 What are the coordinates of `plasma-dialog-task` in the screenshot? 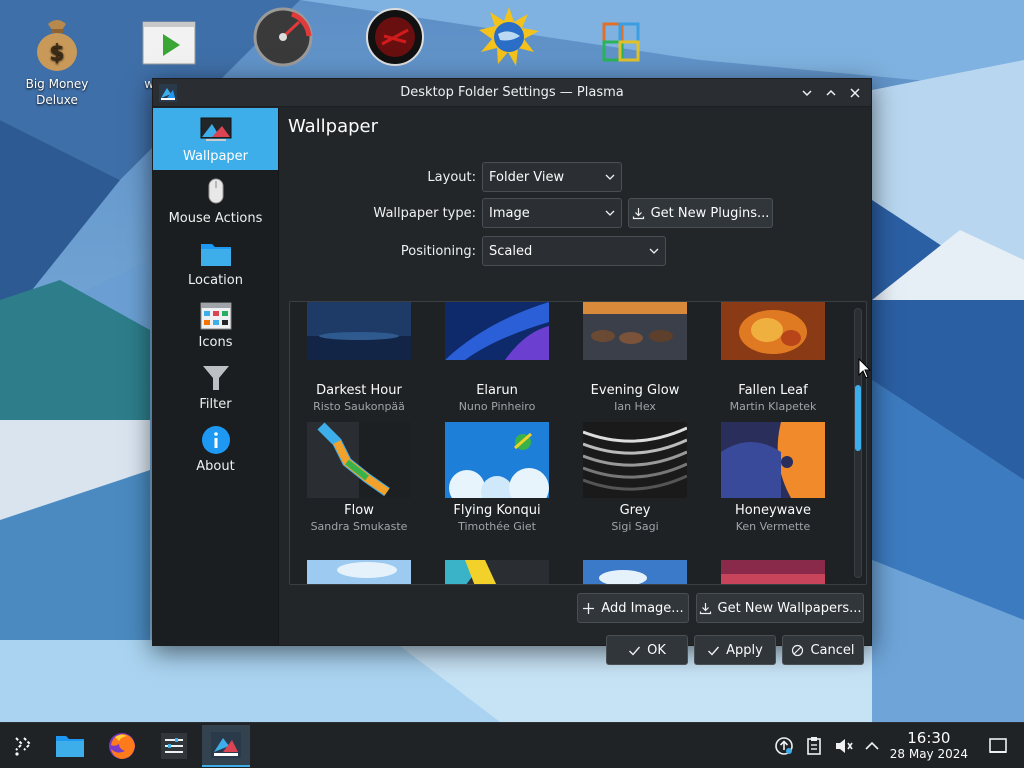 It's located at (226, 746).